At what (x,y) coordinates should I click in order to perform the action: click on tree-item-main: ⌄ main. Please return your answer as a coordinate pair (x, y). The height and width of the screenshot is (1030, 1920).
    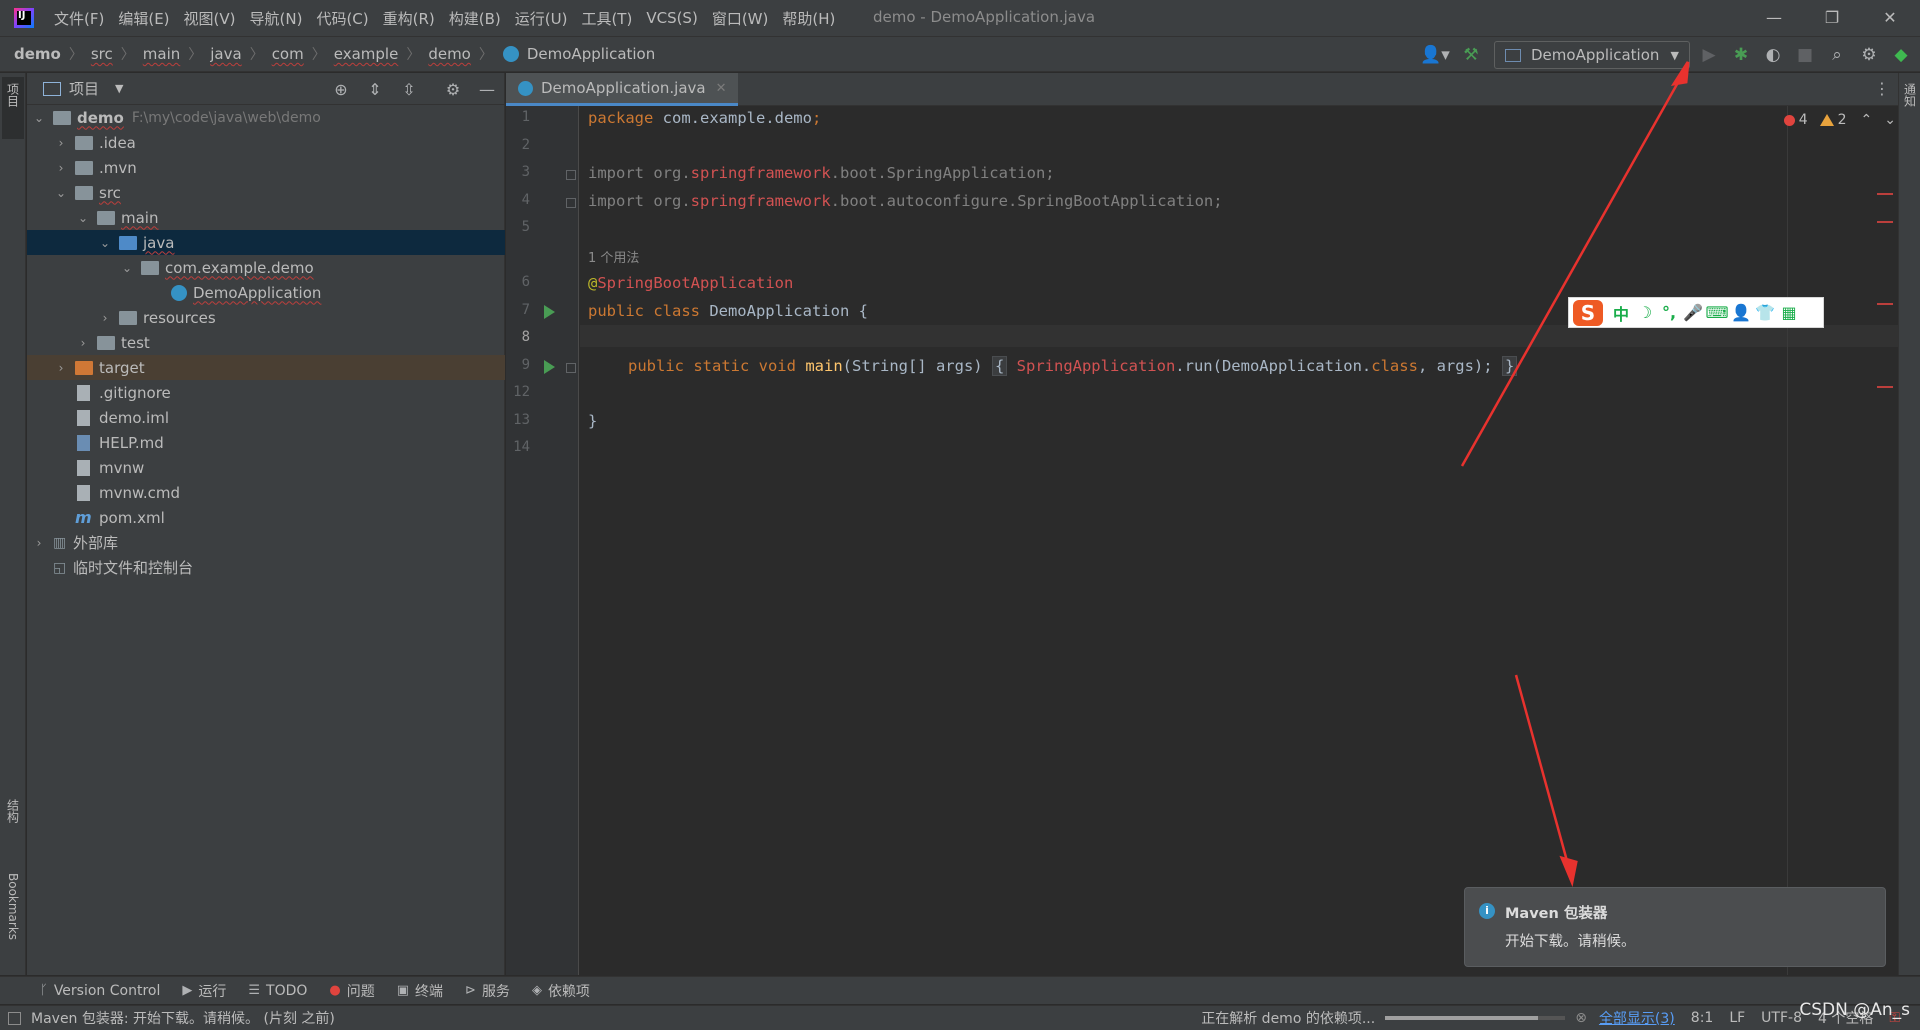
    Looking at the image, I should click on (266, 217).